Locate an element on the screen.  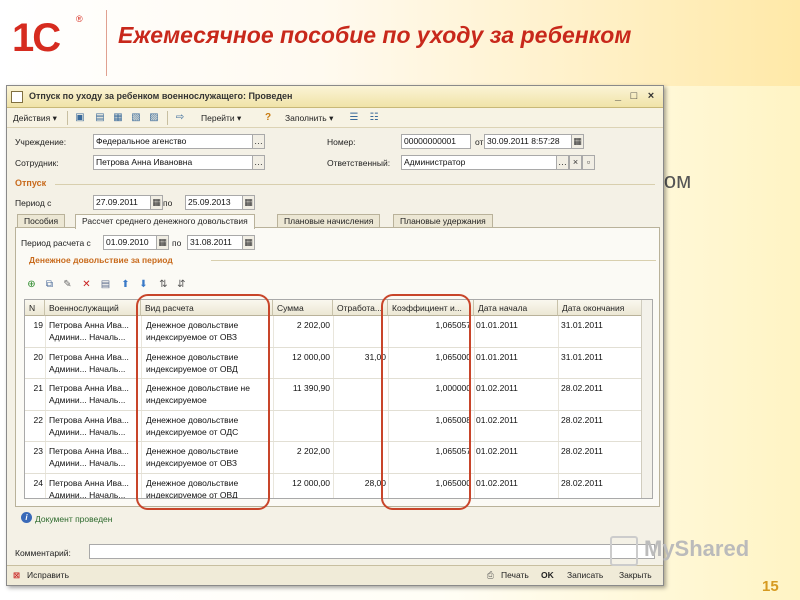
highlight-calc-type is located at coordinates (203, 402).